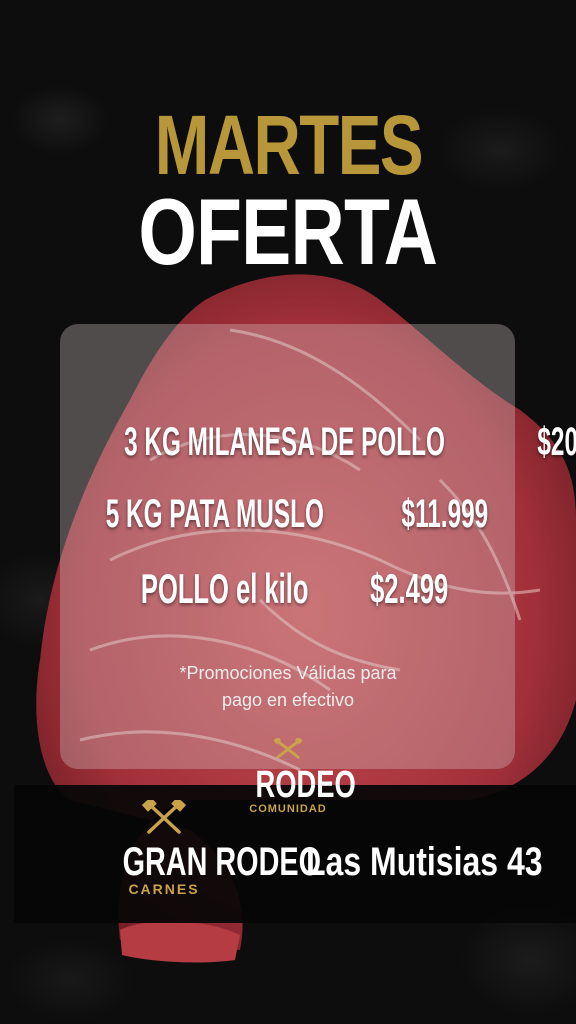 This screenshot has height=1024, width=576. What do you see at coordinates (288, 145) in the screenshot?
I see `headline-day: MARTES` at bounding box center [288, 145].